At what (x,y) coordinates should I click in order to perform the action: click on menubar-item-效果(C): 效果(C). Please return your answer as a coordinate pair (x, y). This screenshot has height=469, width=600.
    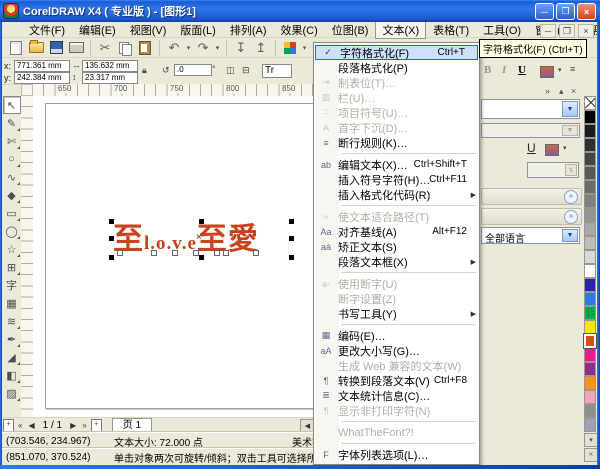
    Looking at the image, I should click on (299, 30).